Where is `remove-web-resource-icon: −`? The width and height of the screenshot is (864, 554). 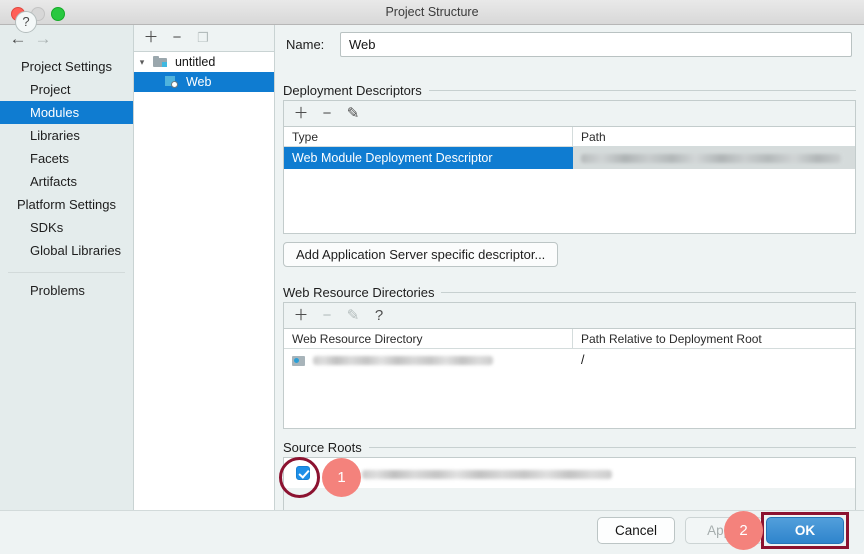
remove-web-resource-icon: − is located at coordinates (327, 315).